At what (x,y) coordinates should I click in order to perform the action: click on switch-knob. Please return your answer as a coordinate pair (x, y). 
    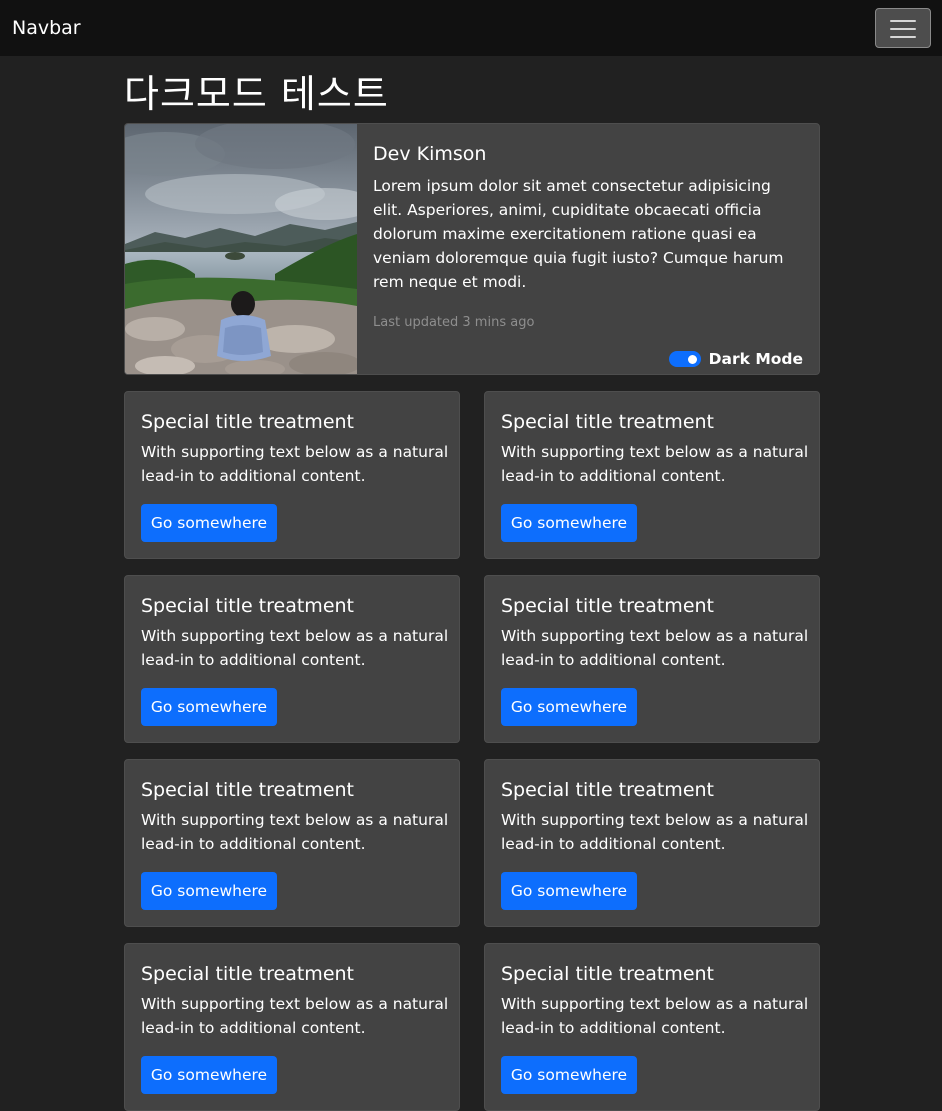
    Looking at the image, I should click on (692, 359).